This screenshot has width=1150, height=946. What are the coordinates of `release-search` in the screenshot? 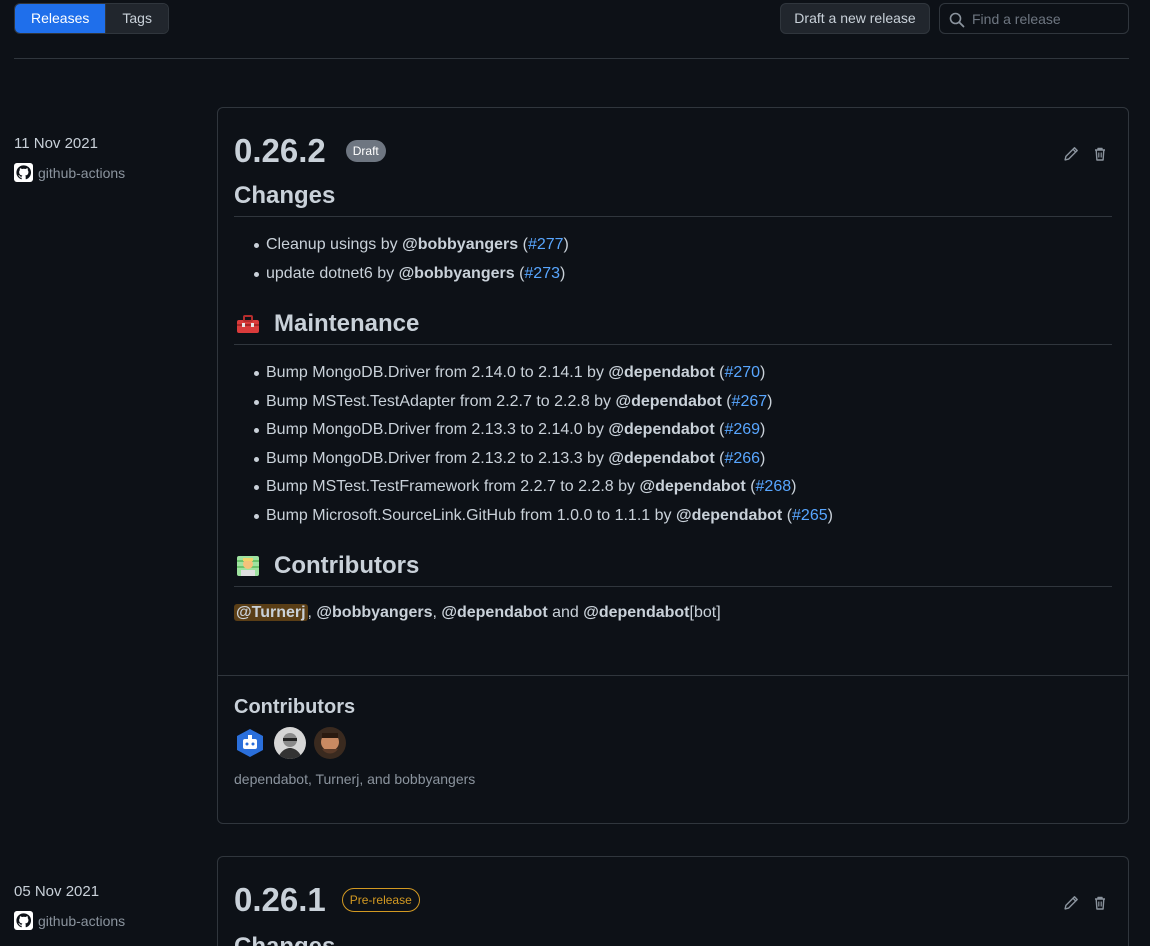 It's located at (1034, 18).